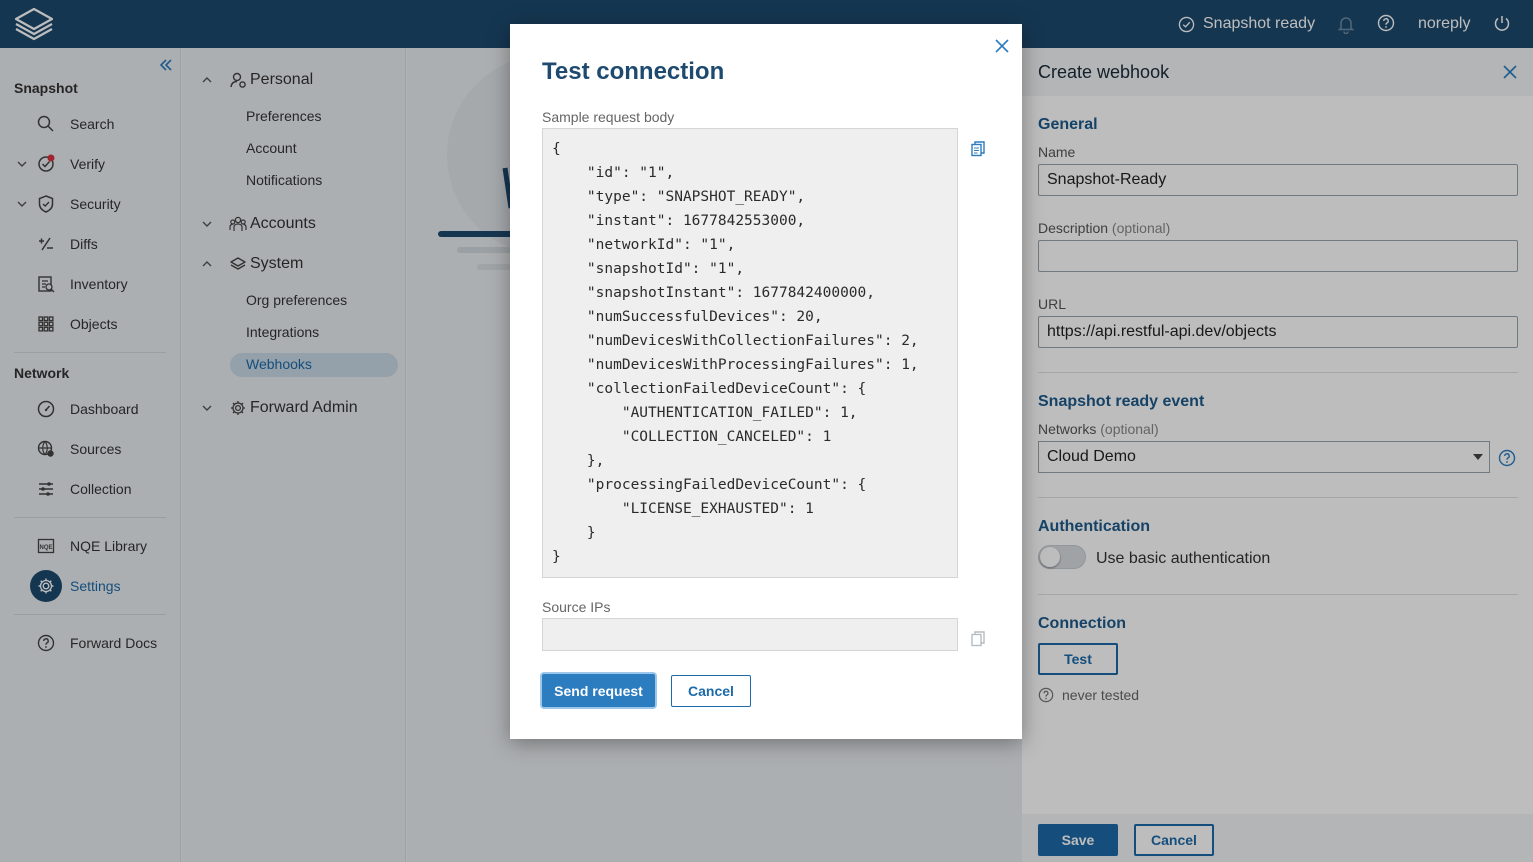  What do you see at coordinates (1002, 46) in the screenshot?
I see `close-icon` at bounding box center [1002, 46].